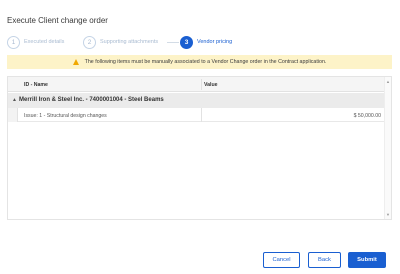 This screenshot has width=400, height=274. I want to click on row-indent, so click(13, 115).